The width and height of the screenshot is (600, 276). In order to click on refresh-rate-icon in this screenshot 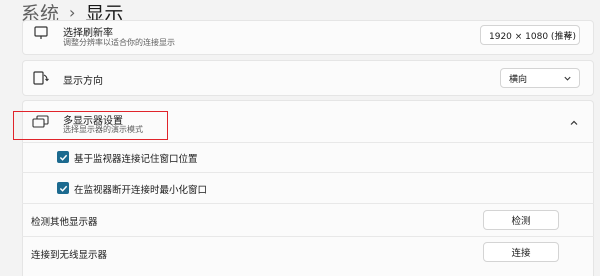, I will do `click(41, 32)`.